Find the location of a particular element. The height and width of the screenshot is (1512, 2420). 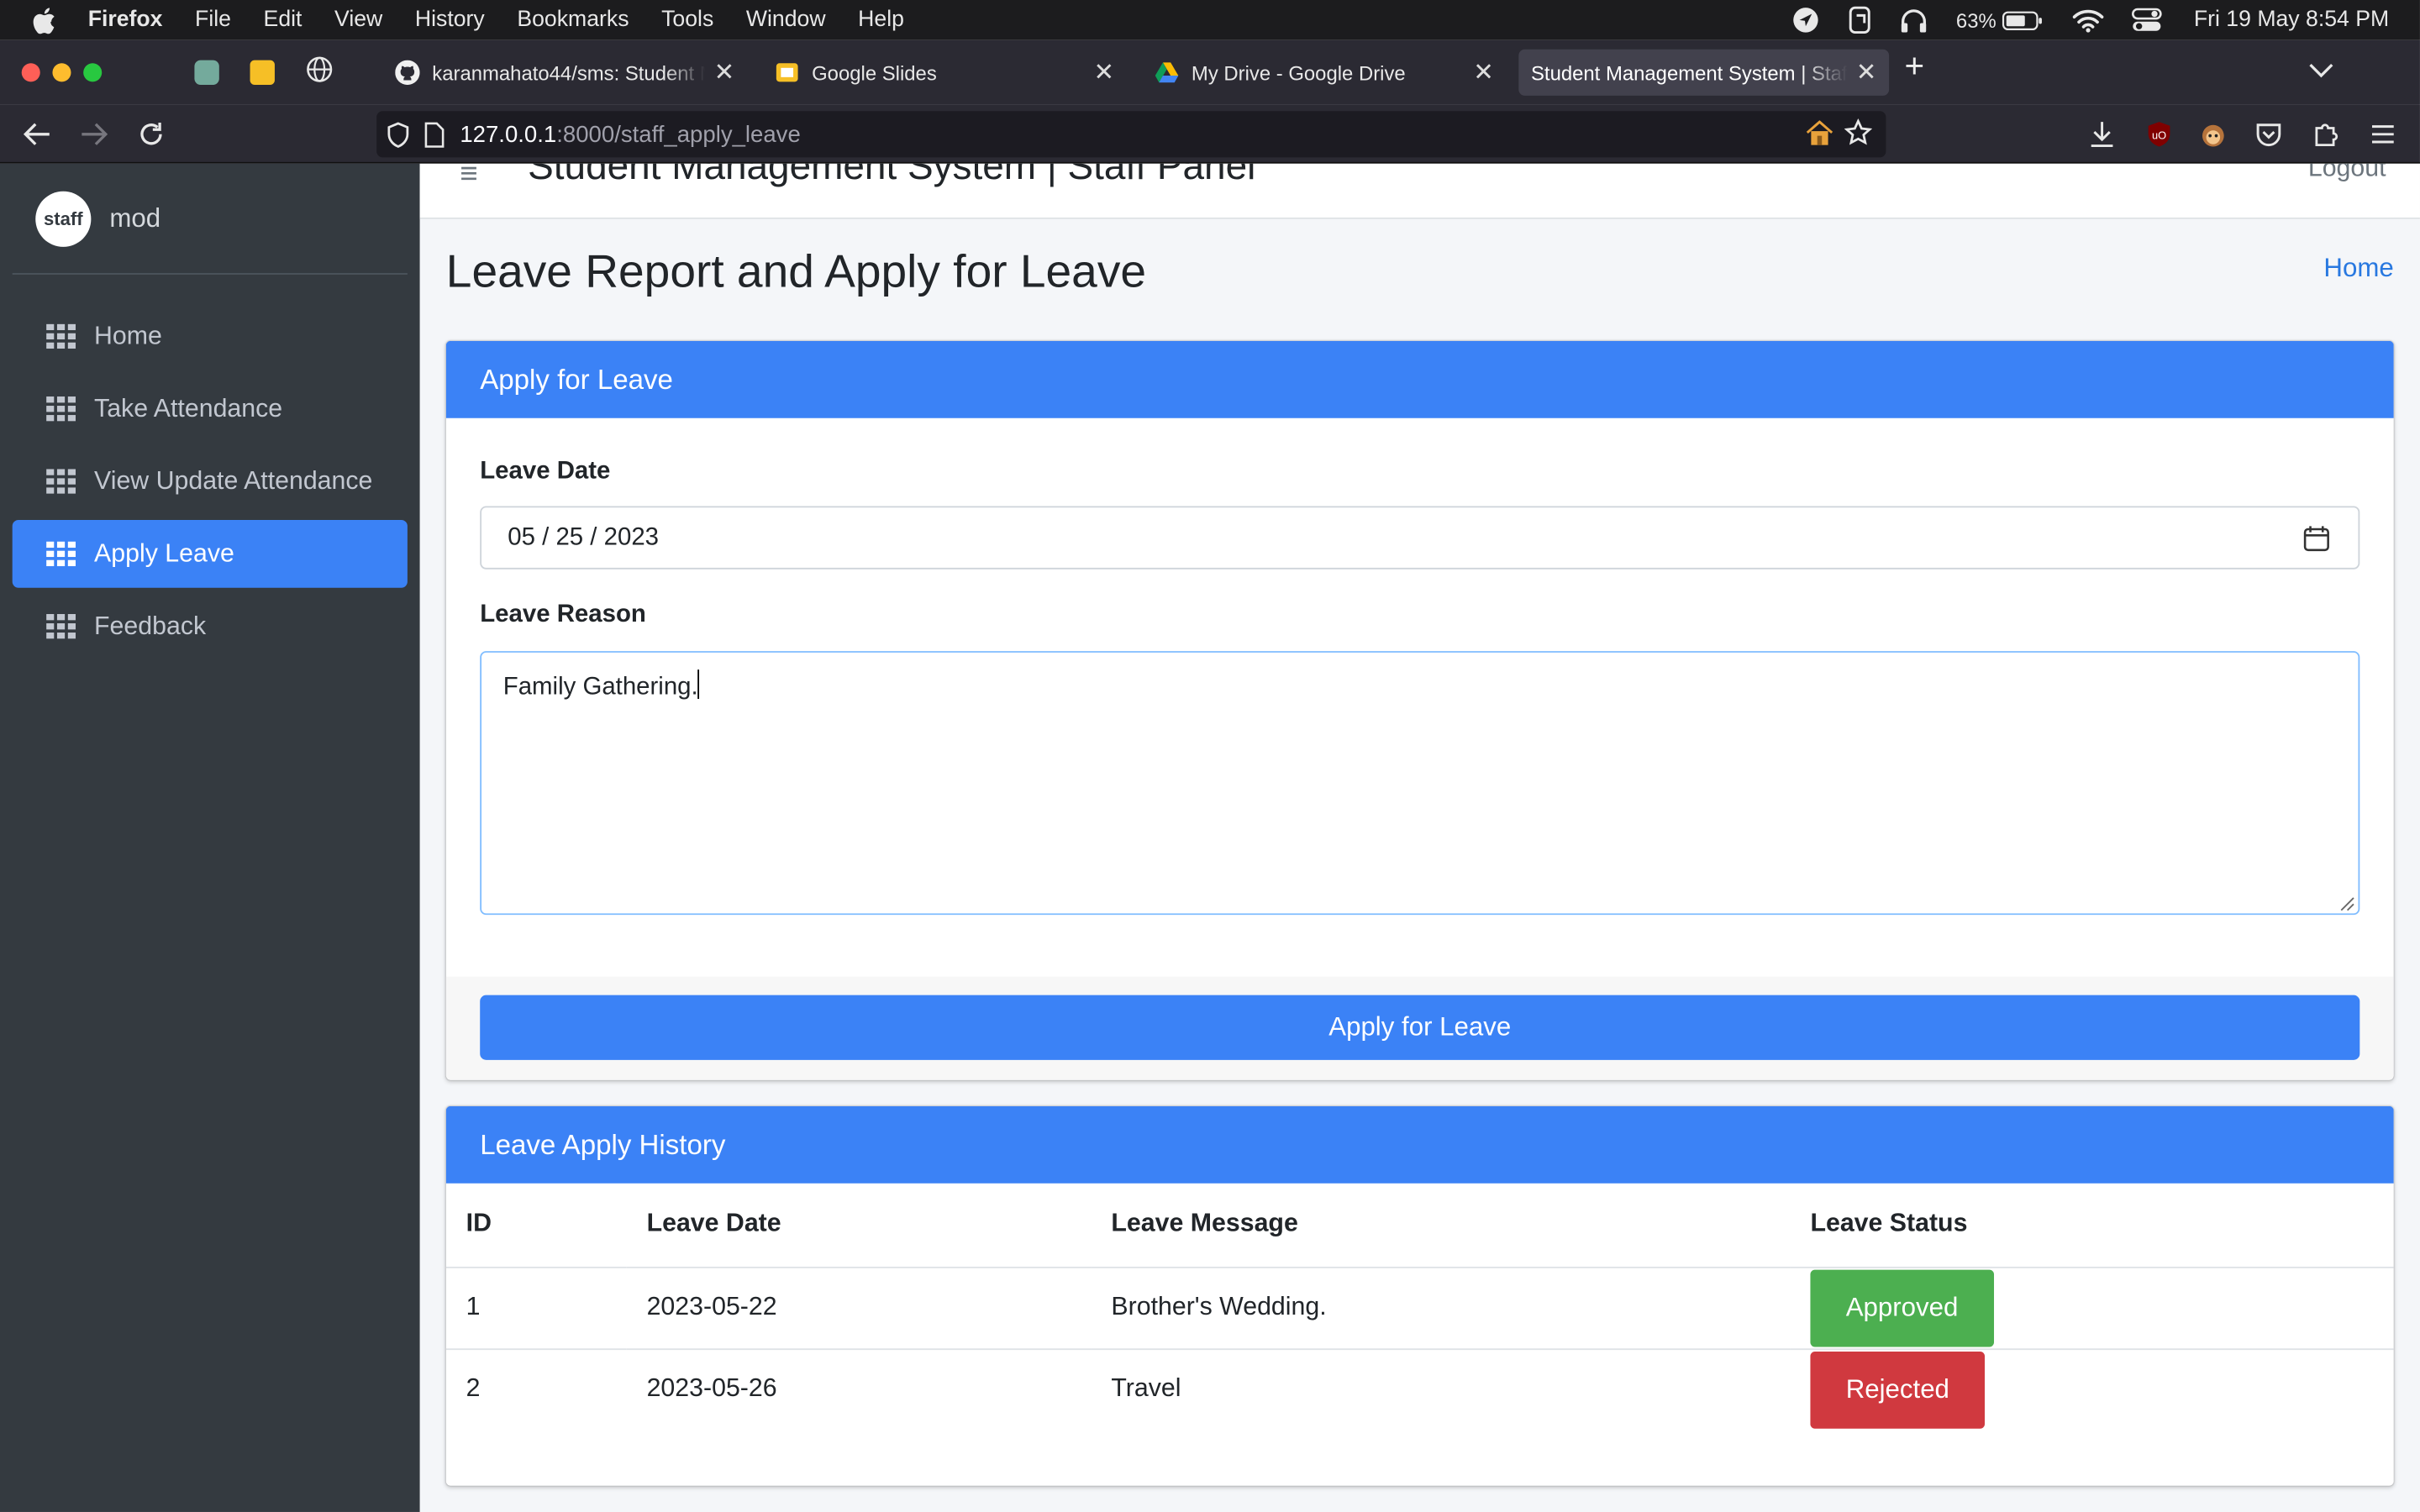

tab-title: Google Slides is located at coordinates (874, 72).